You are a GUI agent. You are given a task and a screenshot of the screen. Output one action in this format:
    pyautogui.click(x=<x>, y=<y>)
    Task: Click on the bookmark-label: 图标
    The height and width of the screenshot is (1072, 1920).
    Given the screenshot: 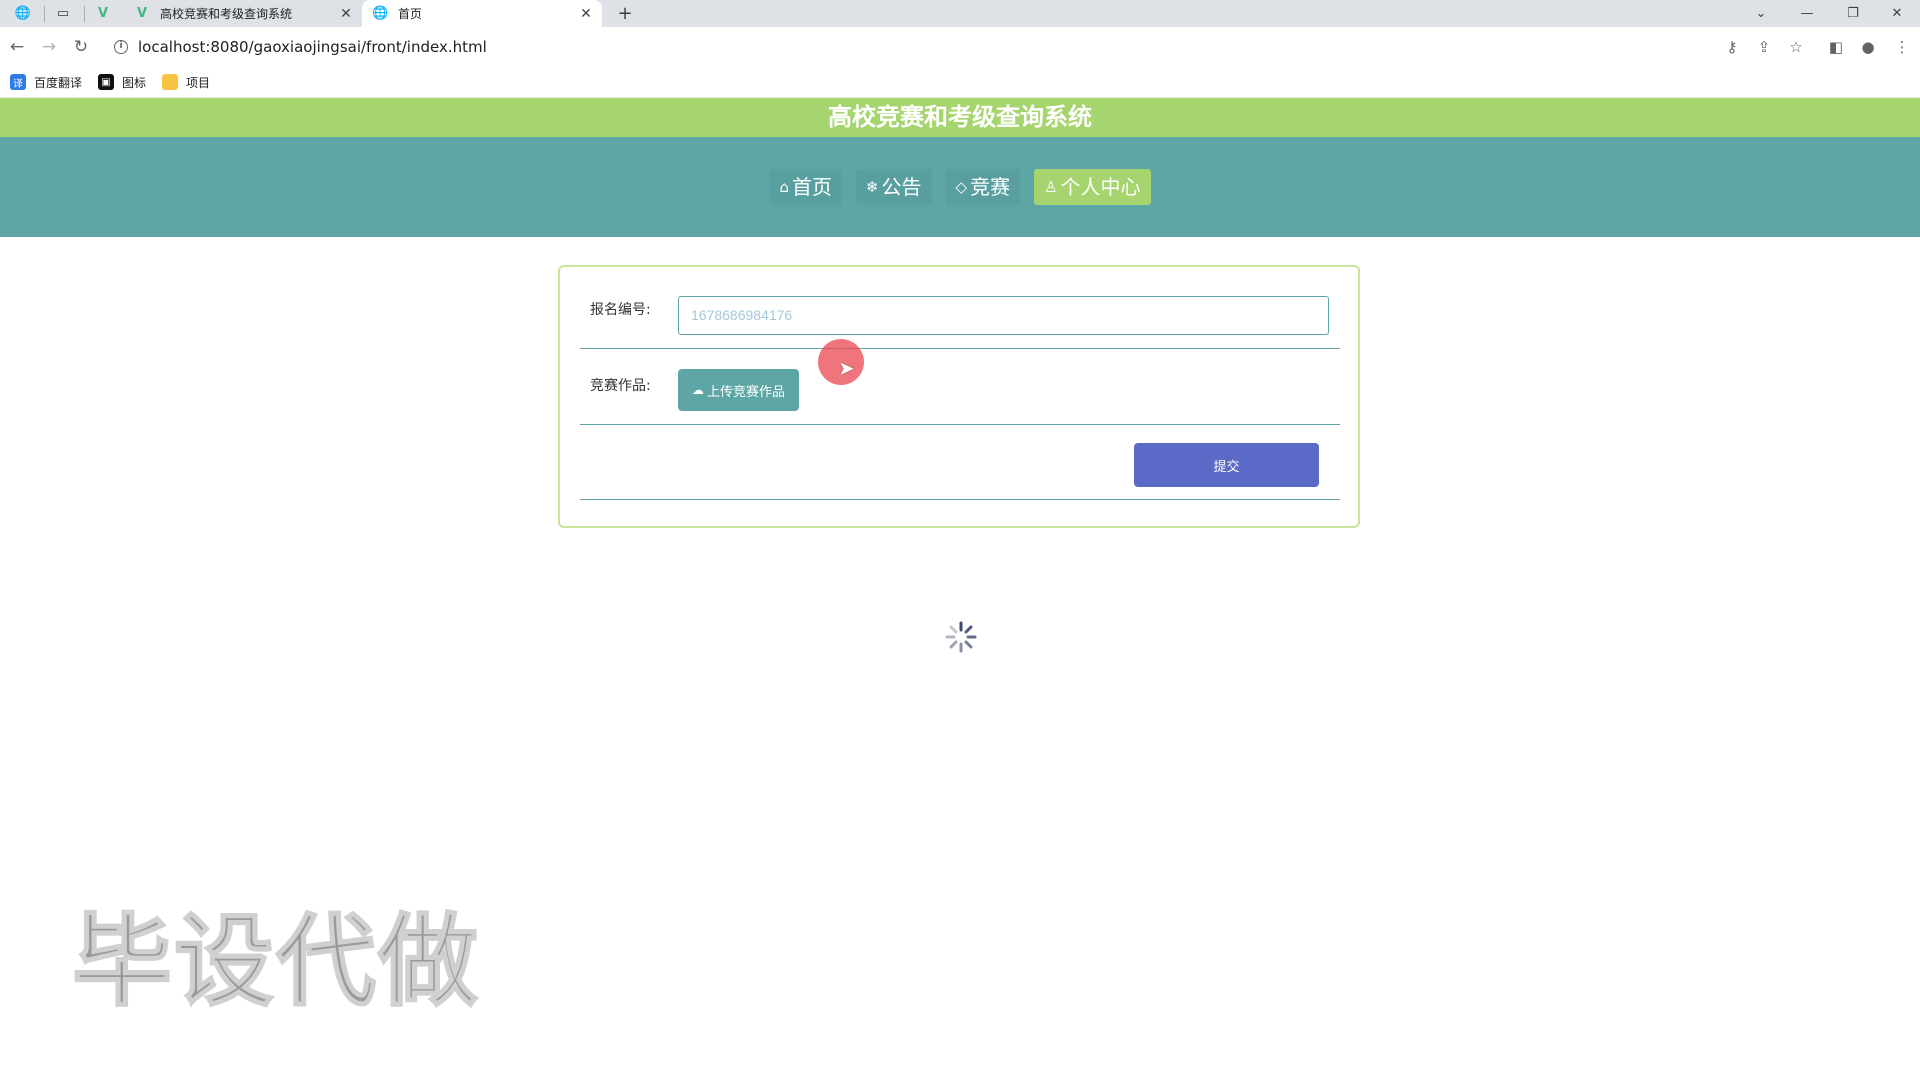 What is the action you would take?
    pyautogui.click(x=134, y=82)
    